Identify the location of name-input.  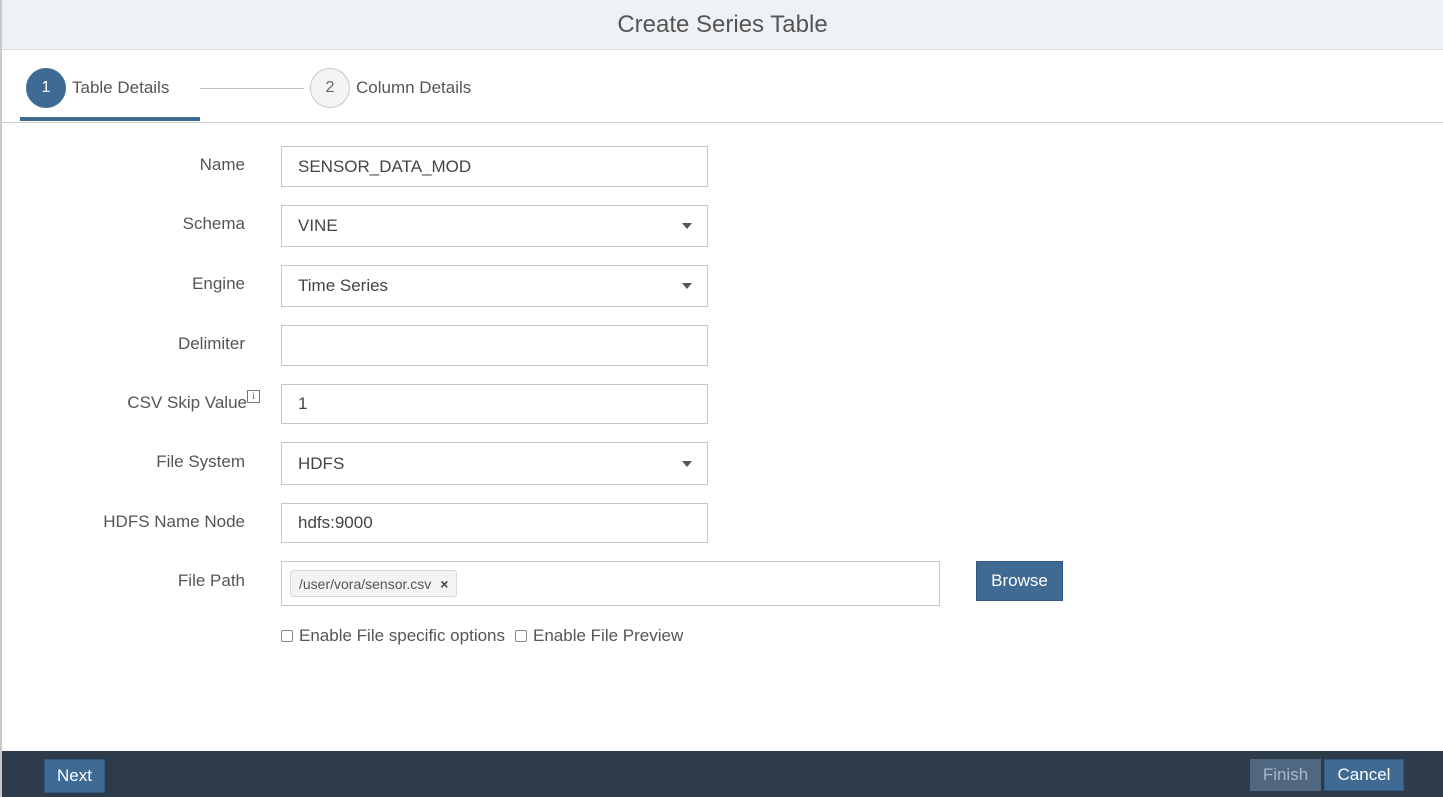
(494, 166).